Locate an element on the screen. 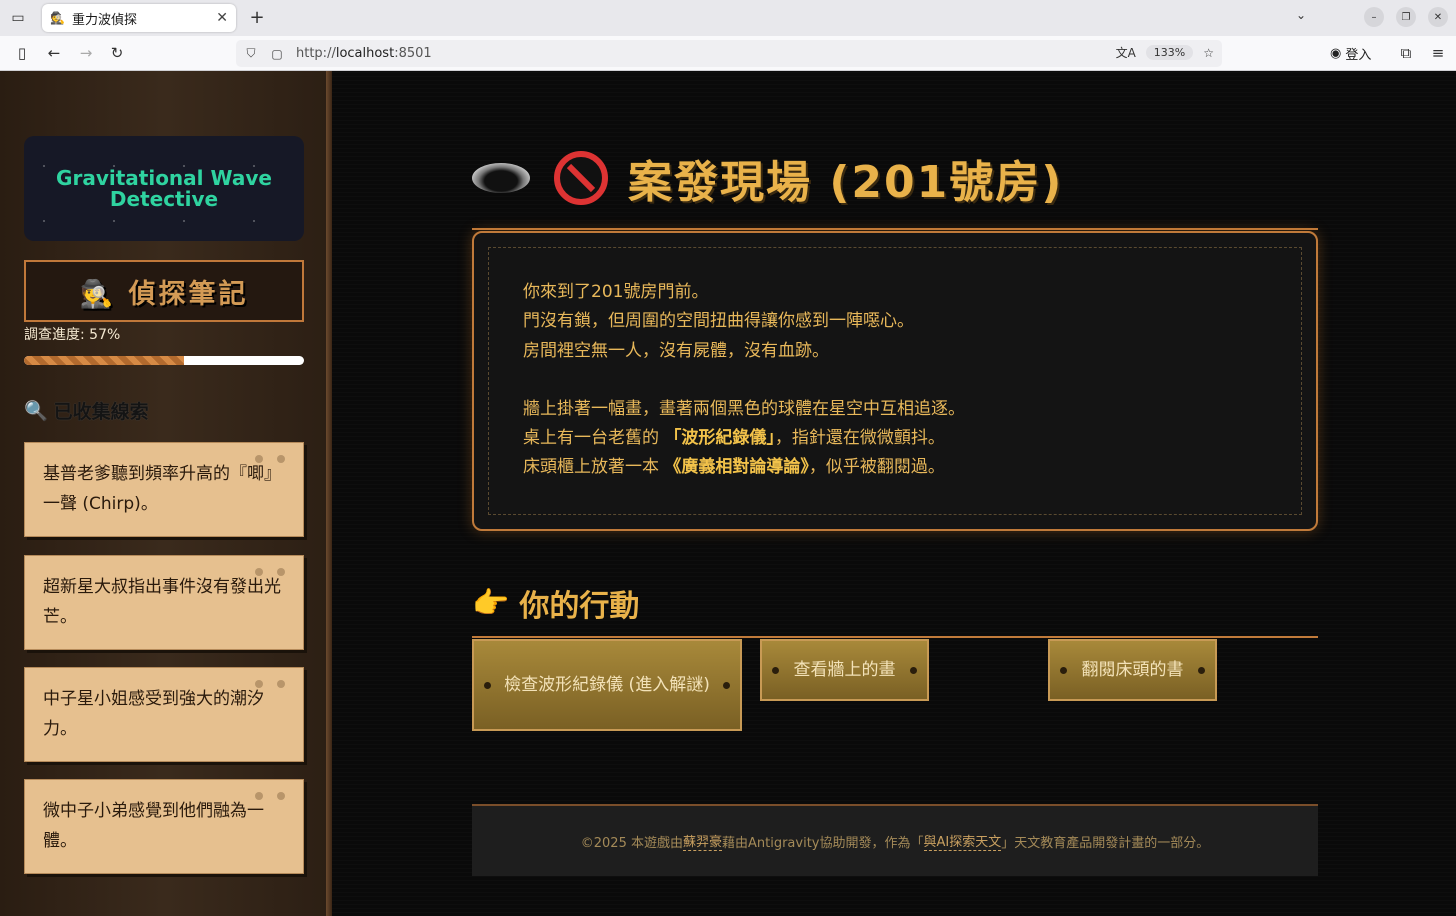  clue-card: 超新星大叔指出事件沒有發出光芒。 is located at coordinates (164, 602).